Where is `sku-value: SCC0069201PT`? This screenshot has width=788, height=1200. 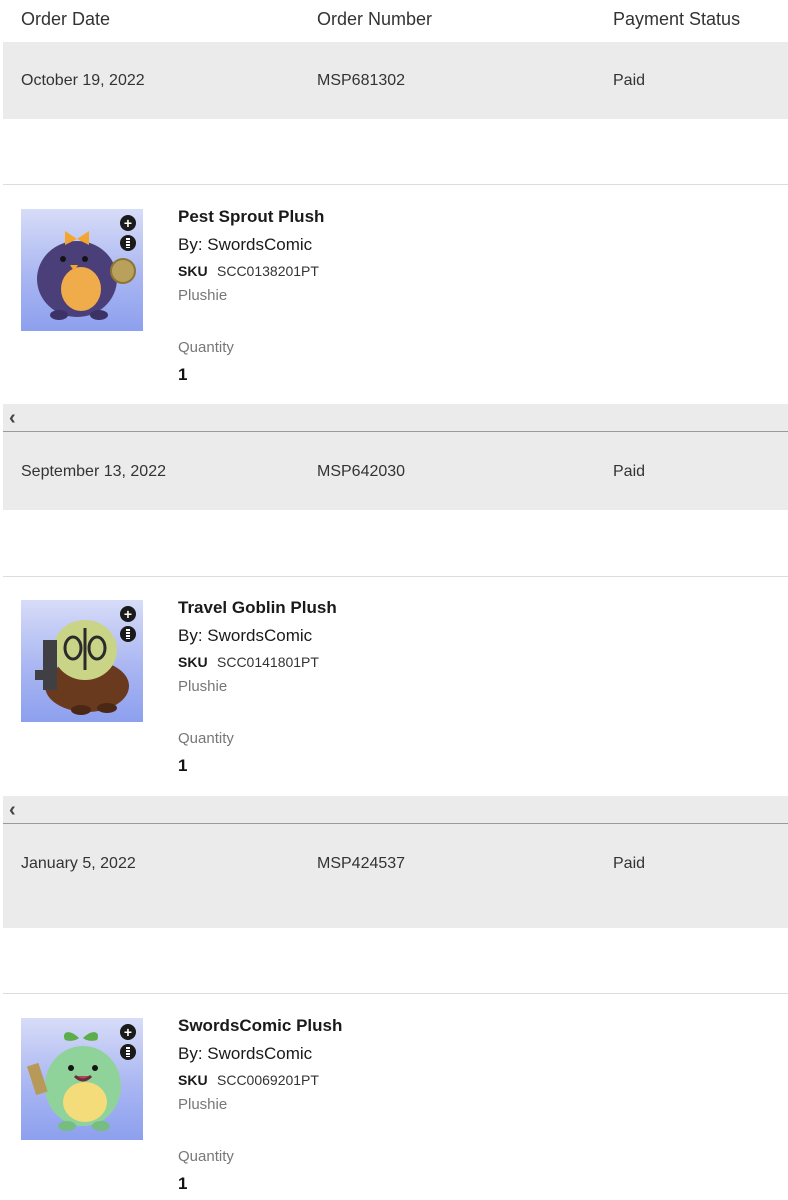 sku-value: SCC0069201PT is located at coordinates (268, 1080).